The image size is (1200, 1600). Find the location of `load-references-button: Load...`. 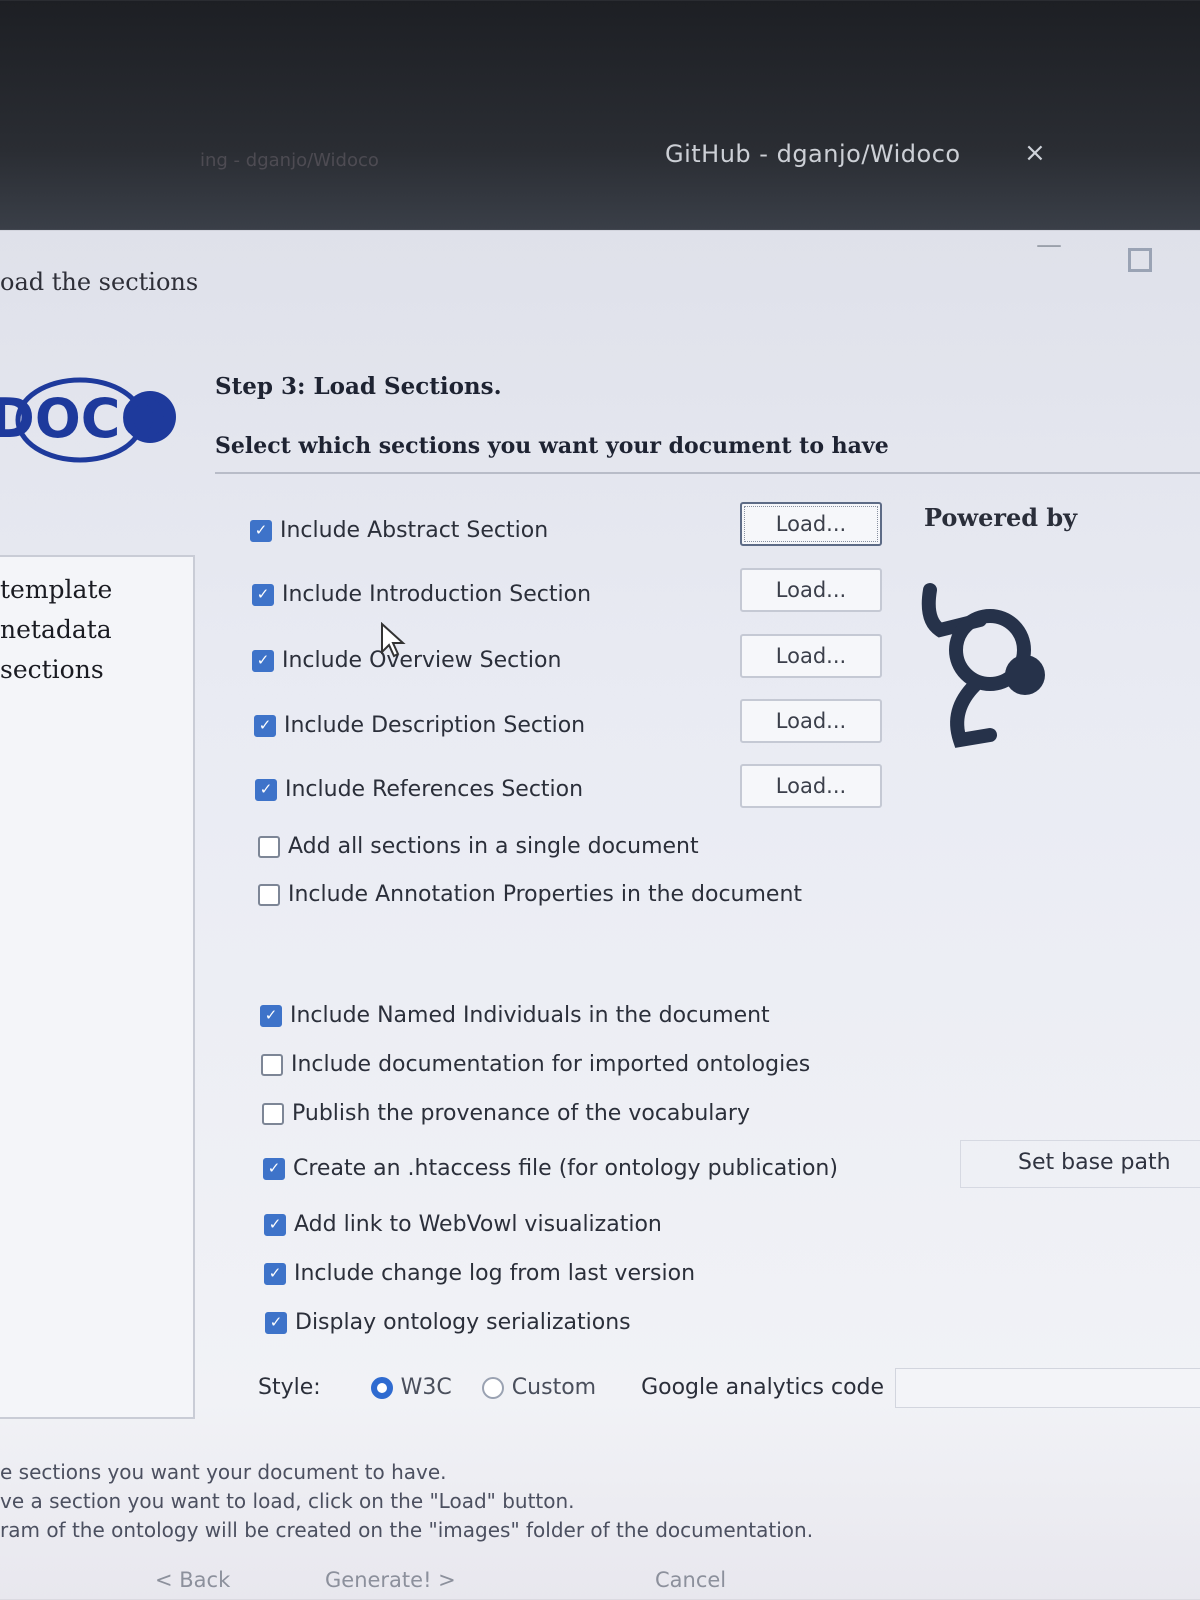

load-references-button: Load... is located at coordinates (811, 786).